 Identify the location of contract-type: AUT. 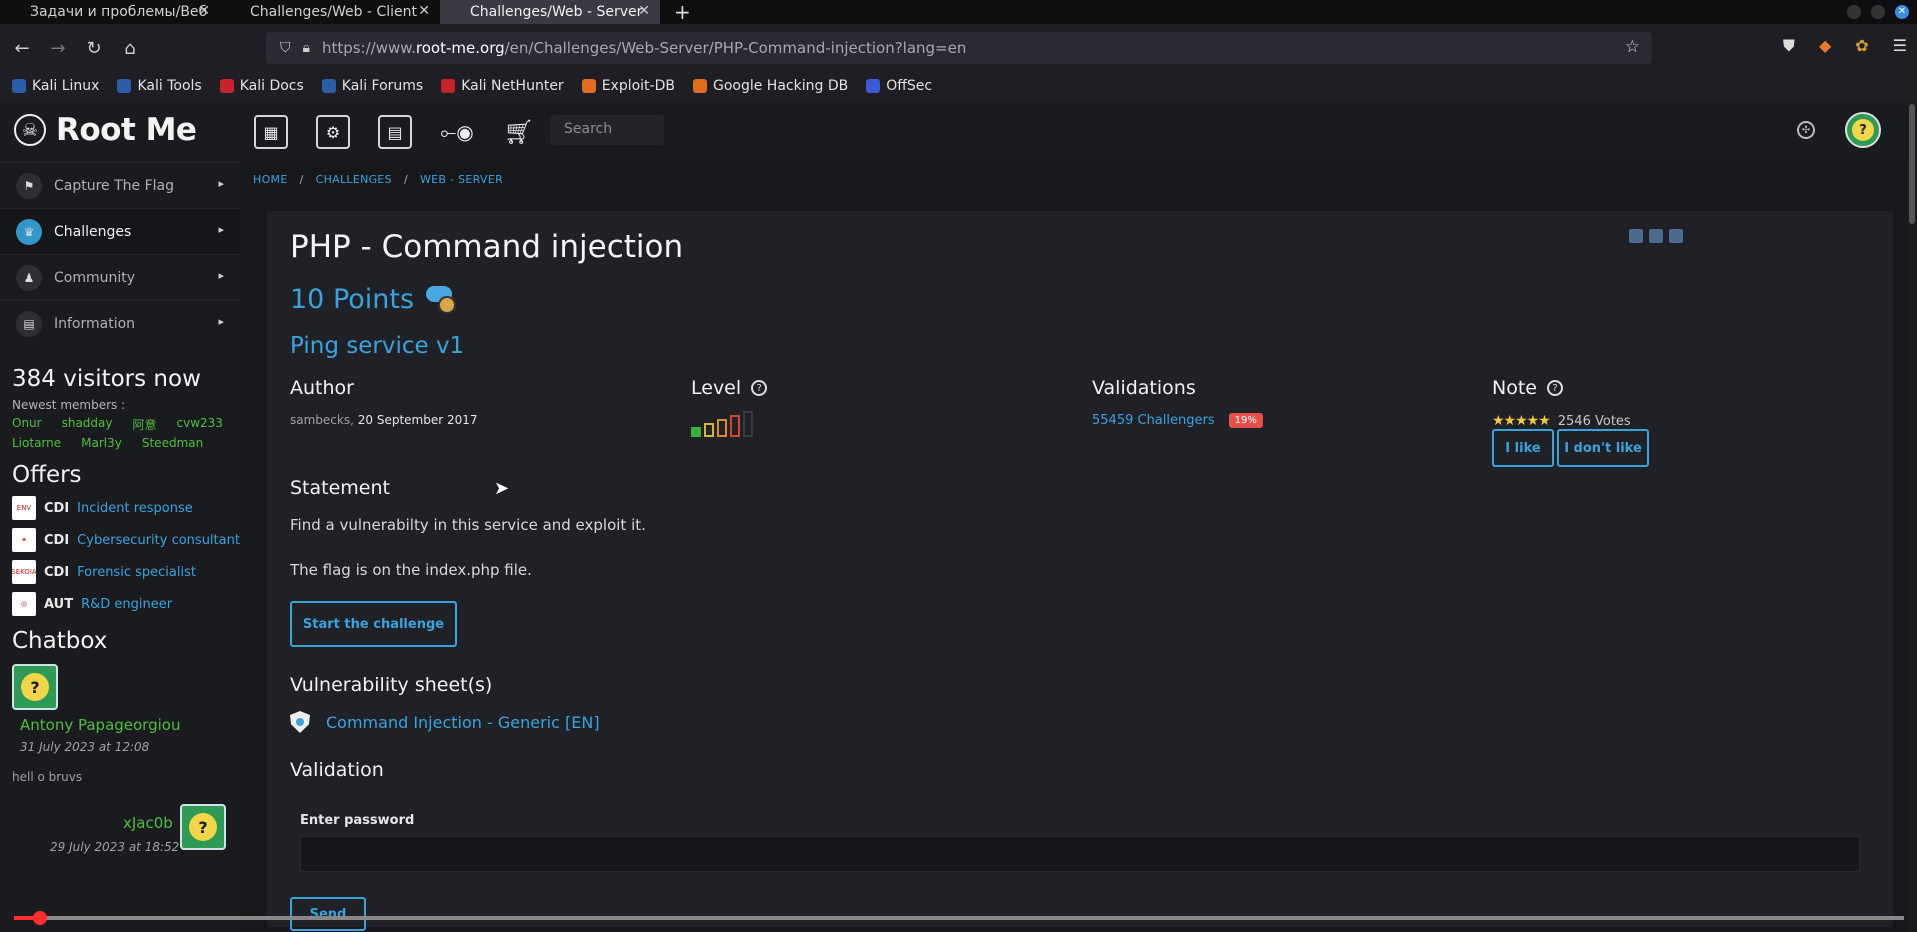
(59, 604).